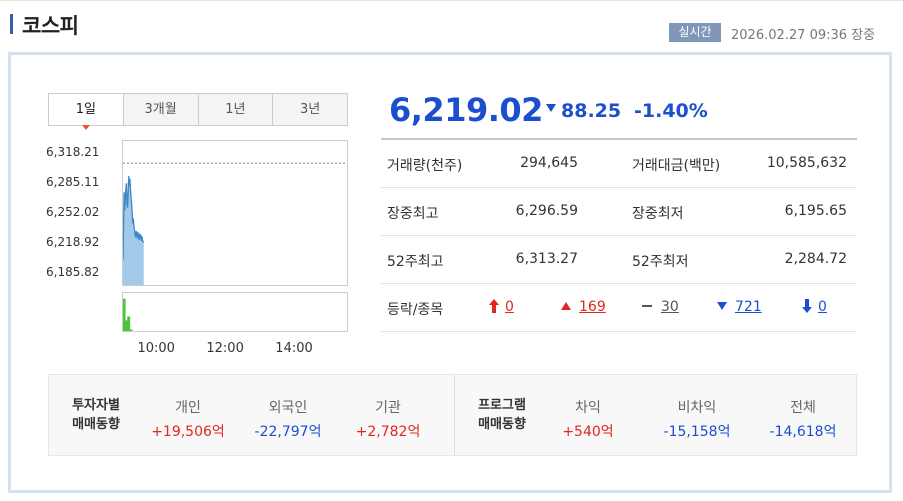  What do you see at coordinates (127, 314) in the screenshot?
I see `volume-chart-svg` at bounding box center [127, 314].